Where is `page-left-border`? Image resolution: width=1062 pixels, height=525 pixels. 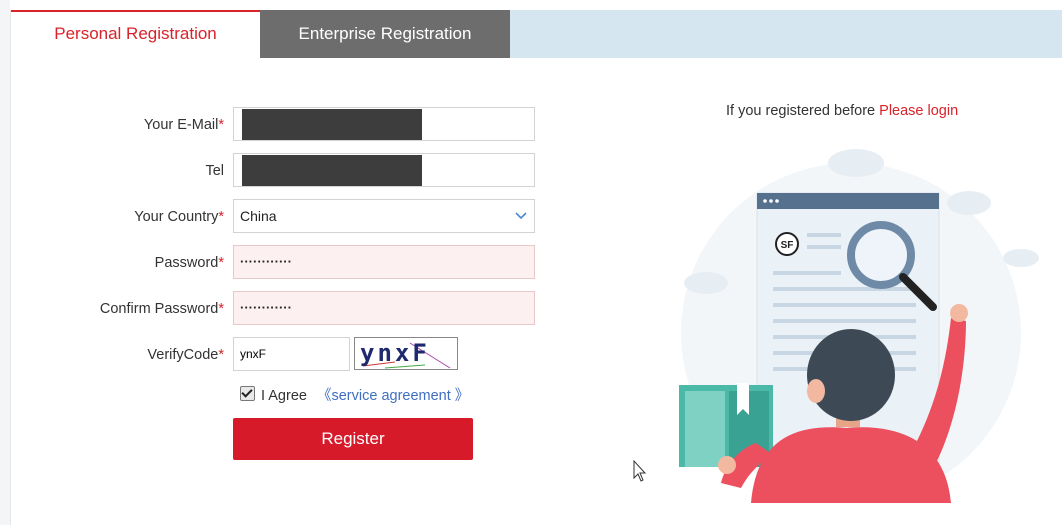
page-left-border is located at coordinates (5, 262).